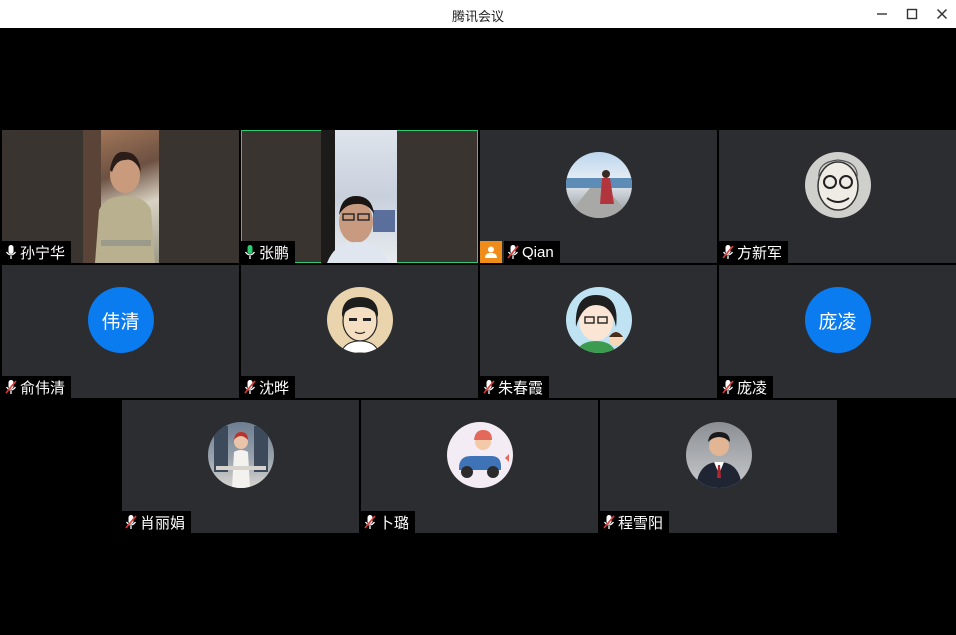  I want to click on participant-nameplate: 沈晔, so click(268, 387).